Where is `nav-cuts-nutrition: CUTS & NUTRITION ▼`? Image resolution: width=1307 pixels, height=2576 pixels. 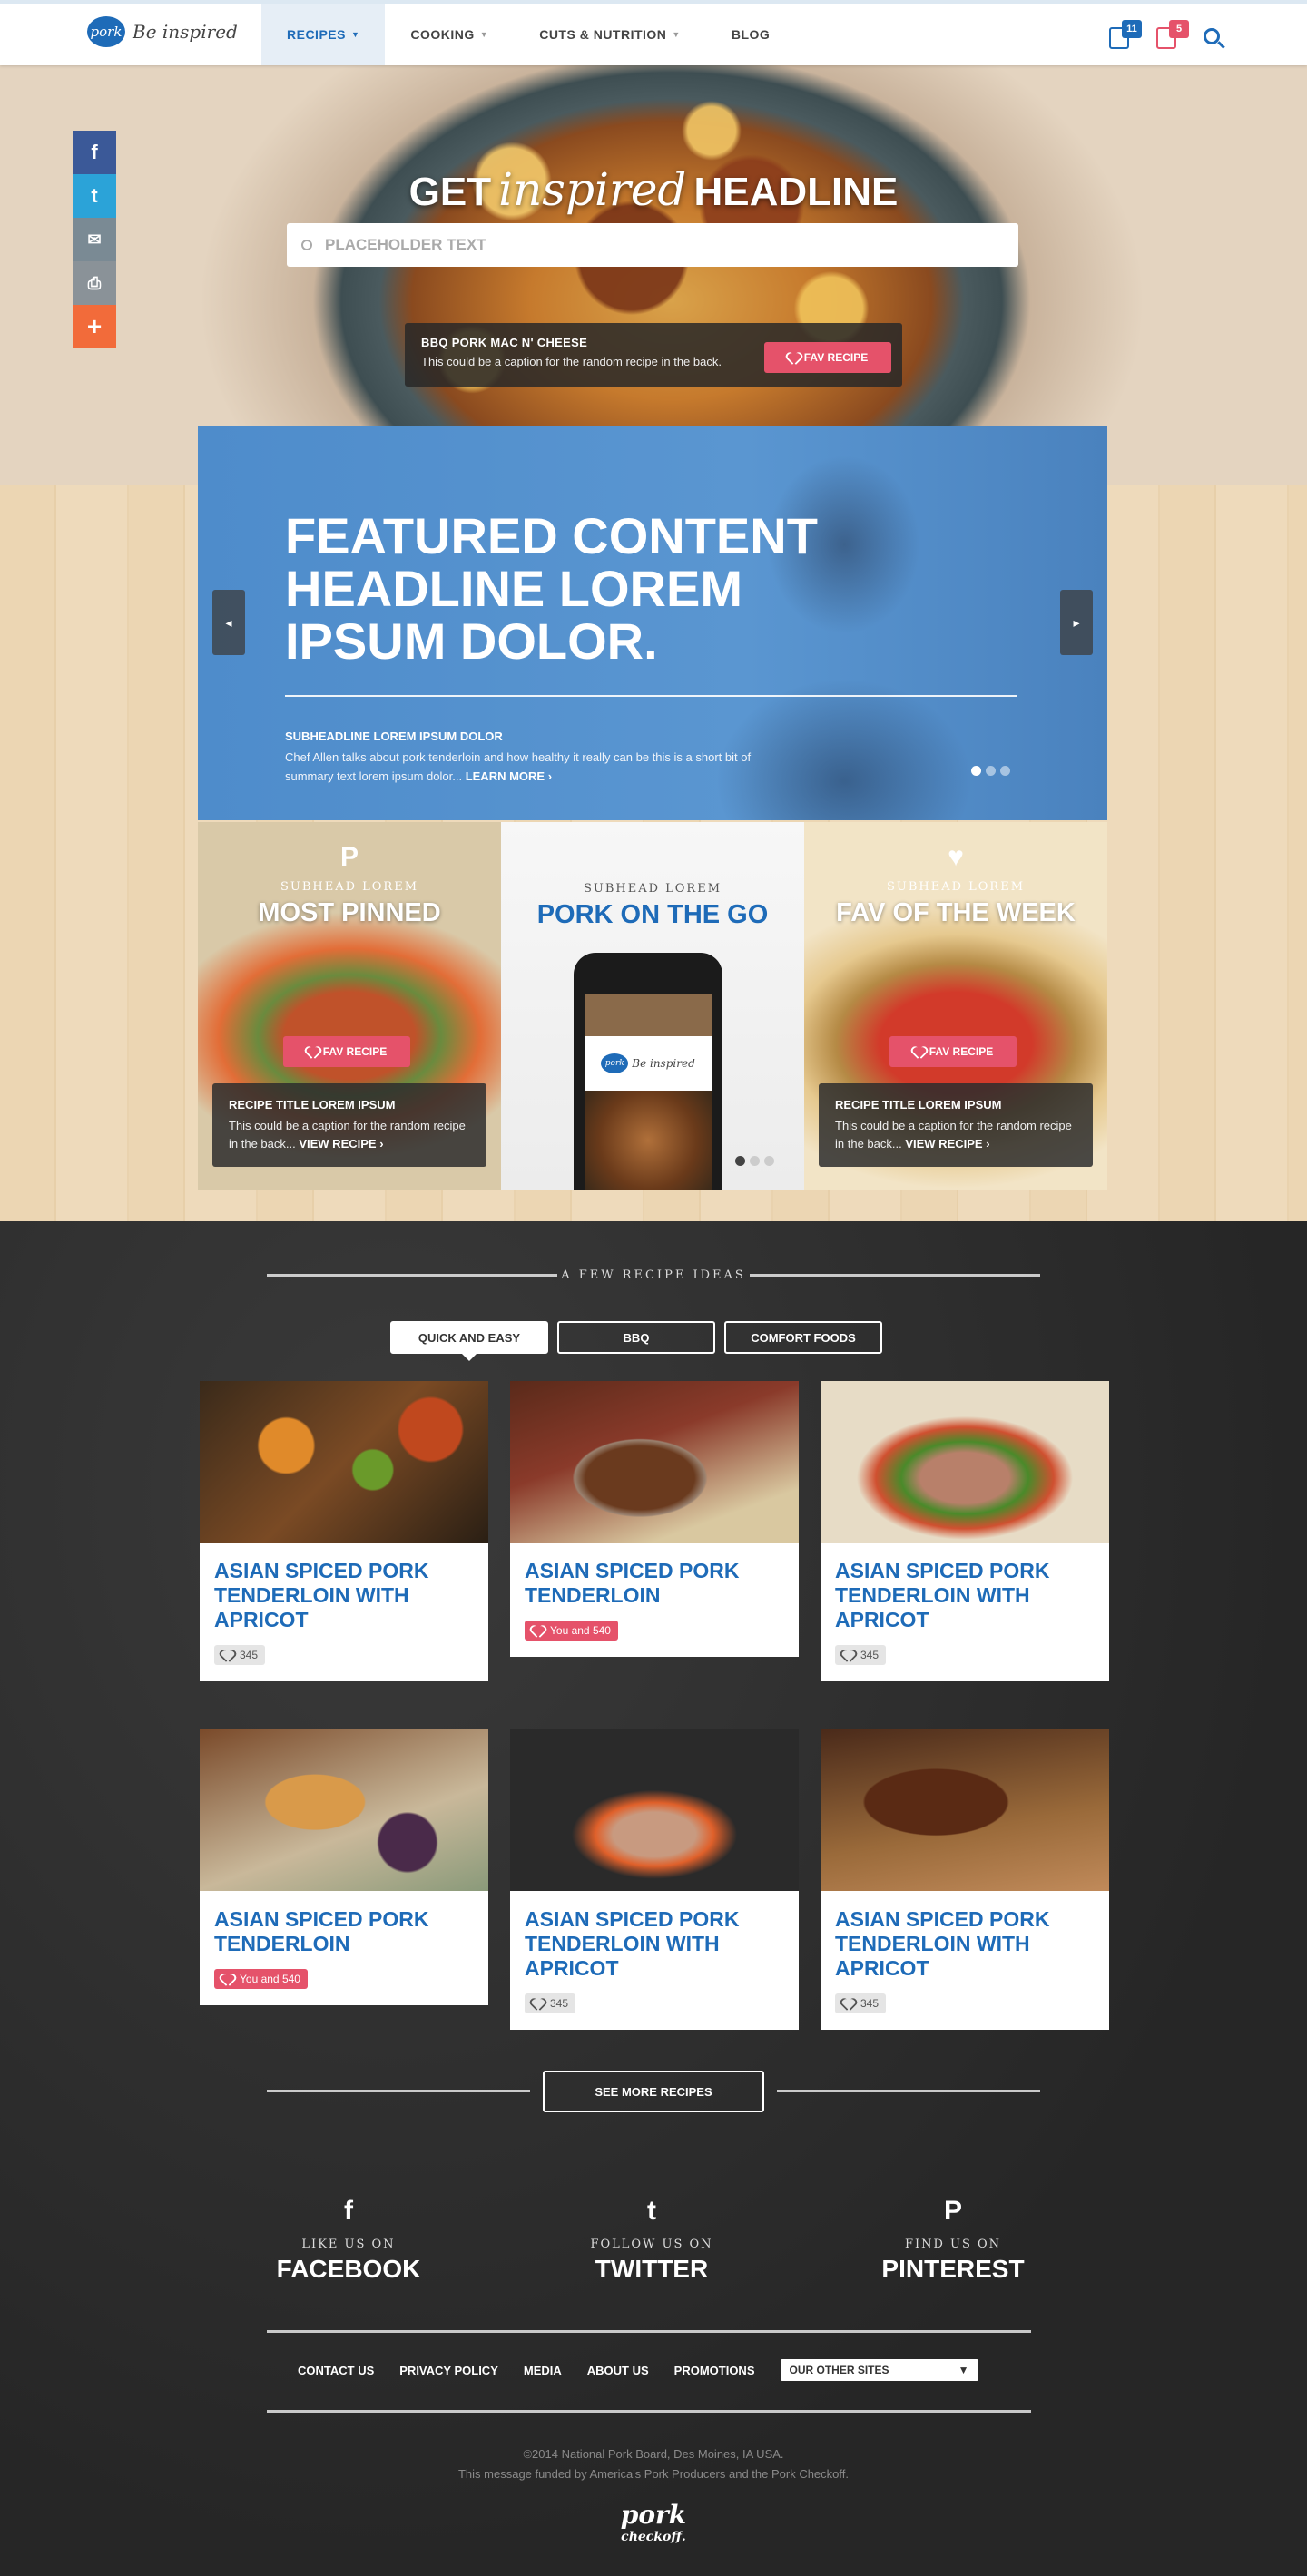 nav-cuts-nutrition: CUTS & NUTRITION ▼ is located at coordinates (610, 34).